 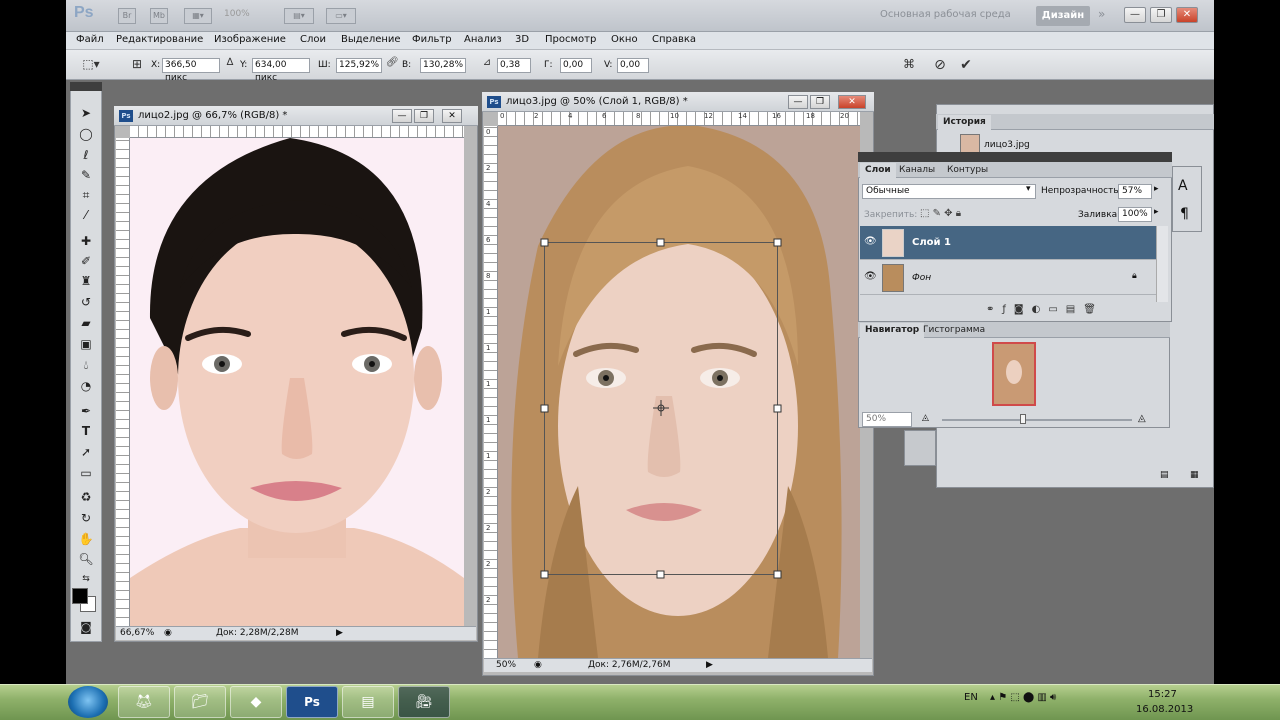 I want to click on blur-tool-icon: 💧︎, so click(x=86, y=365).